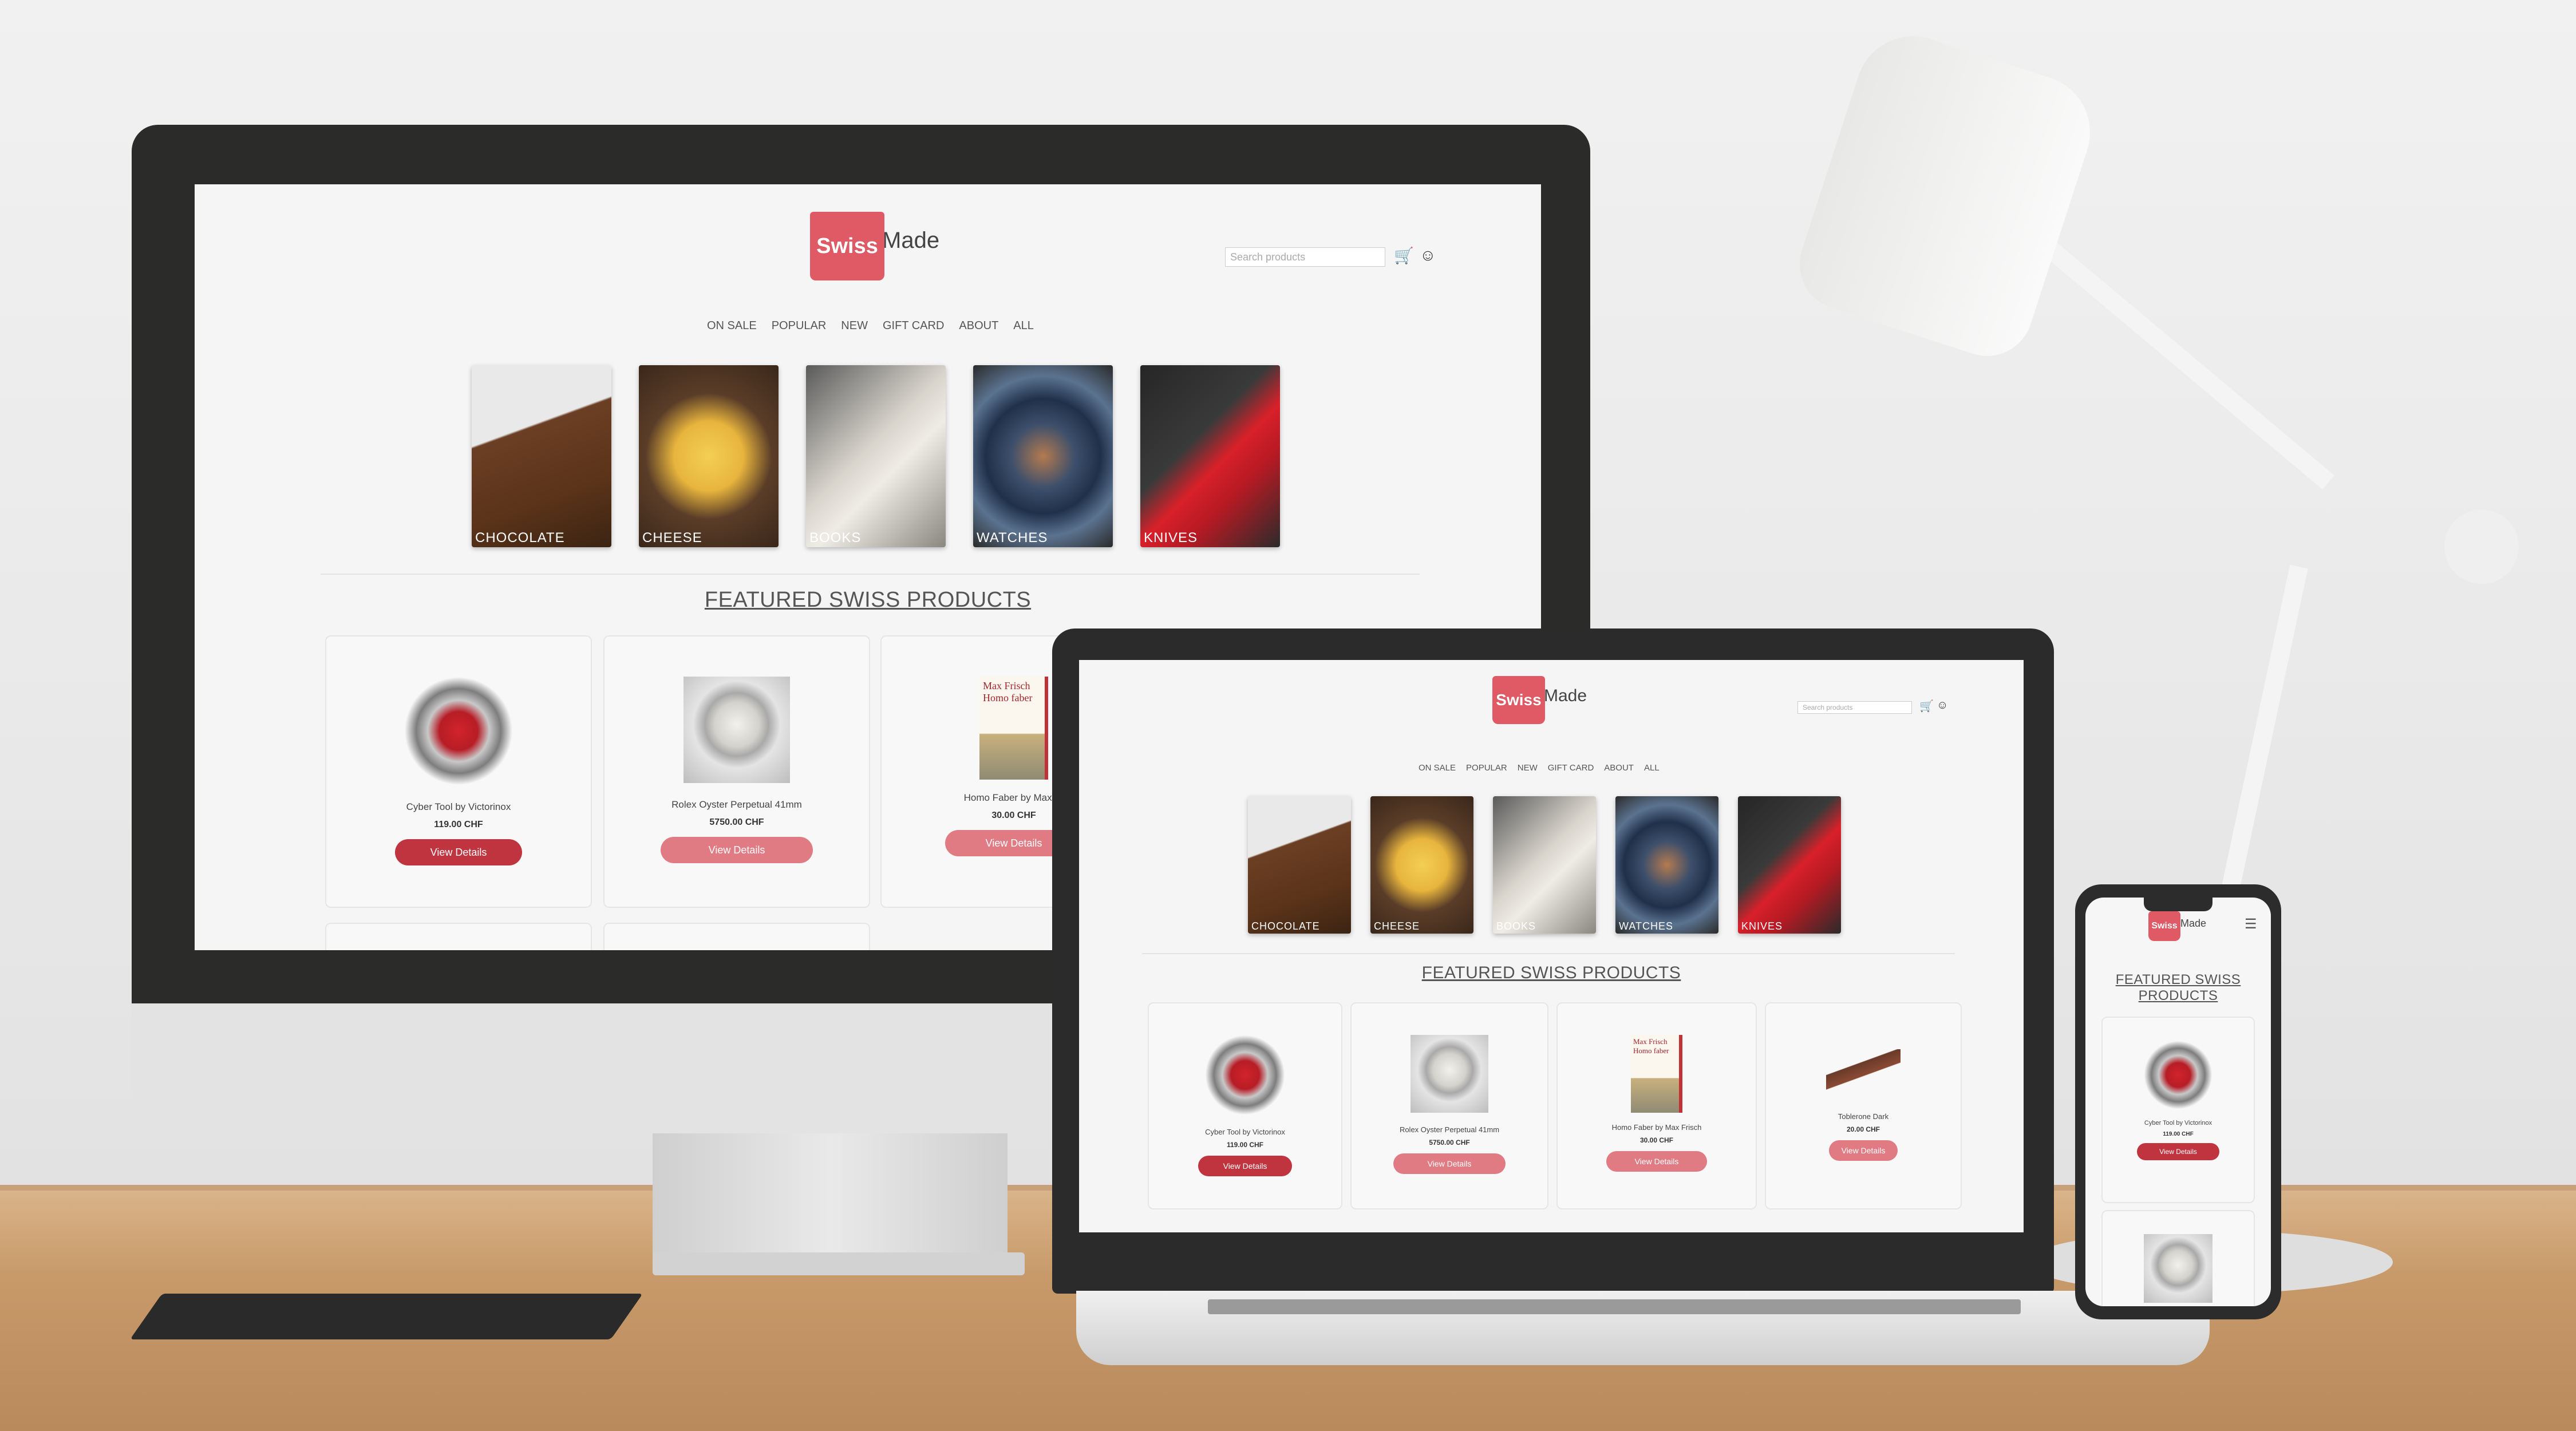  Describe the element at coordinates (1863, 1129) in the screenshot. I see `product-price: 20.00 CHF` at that location.